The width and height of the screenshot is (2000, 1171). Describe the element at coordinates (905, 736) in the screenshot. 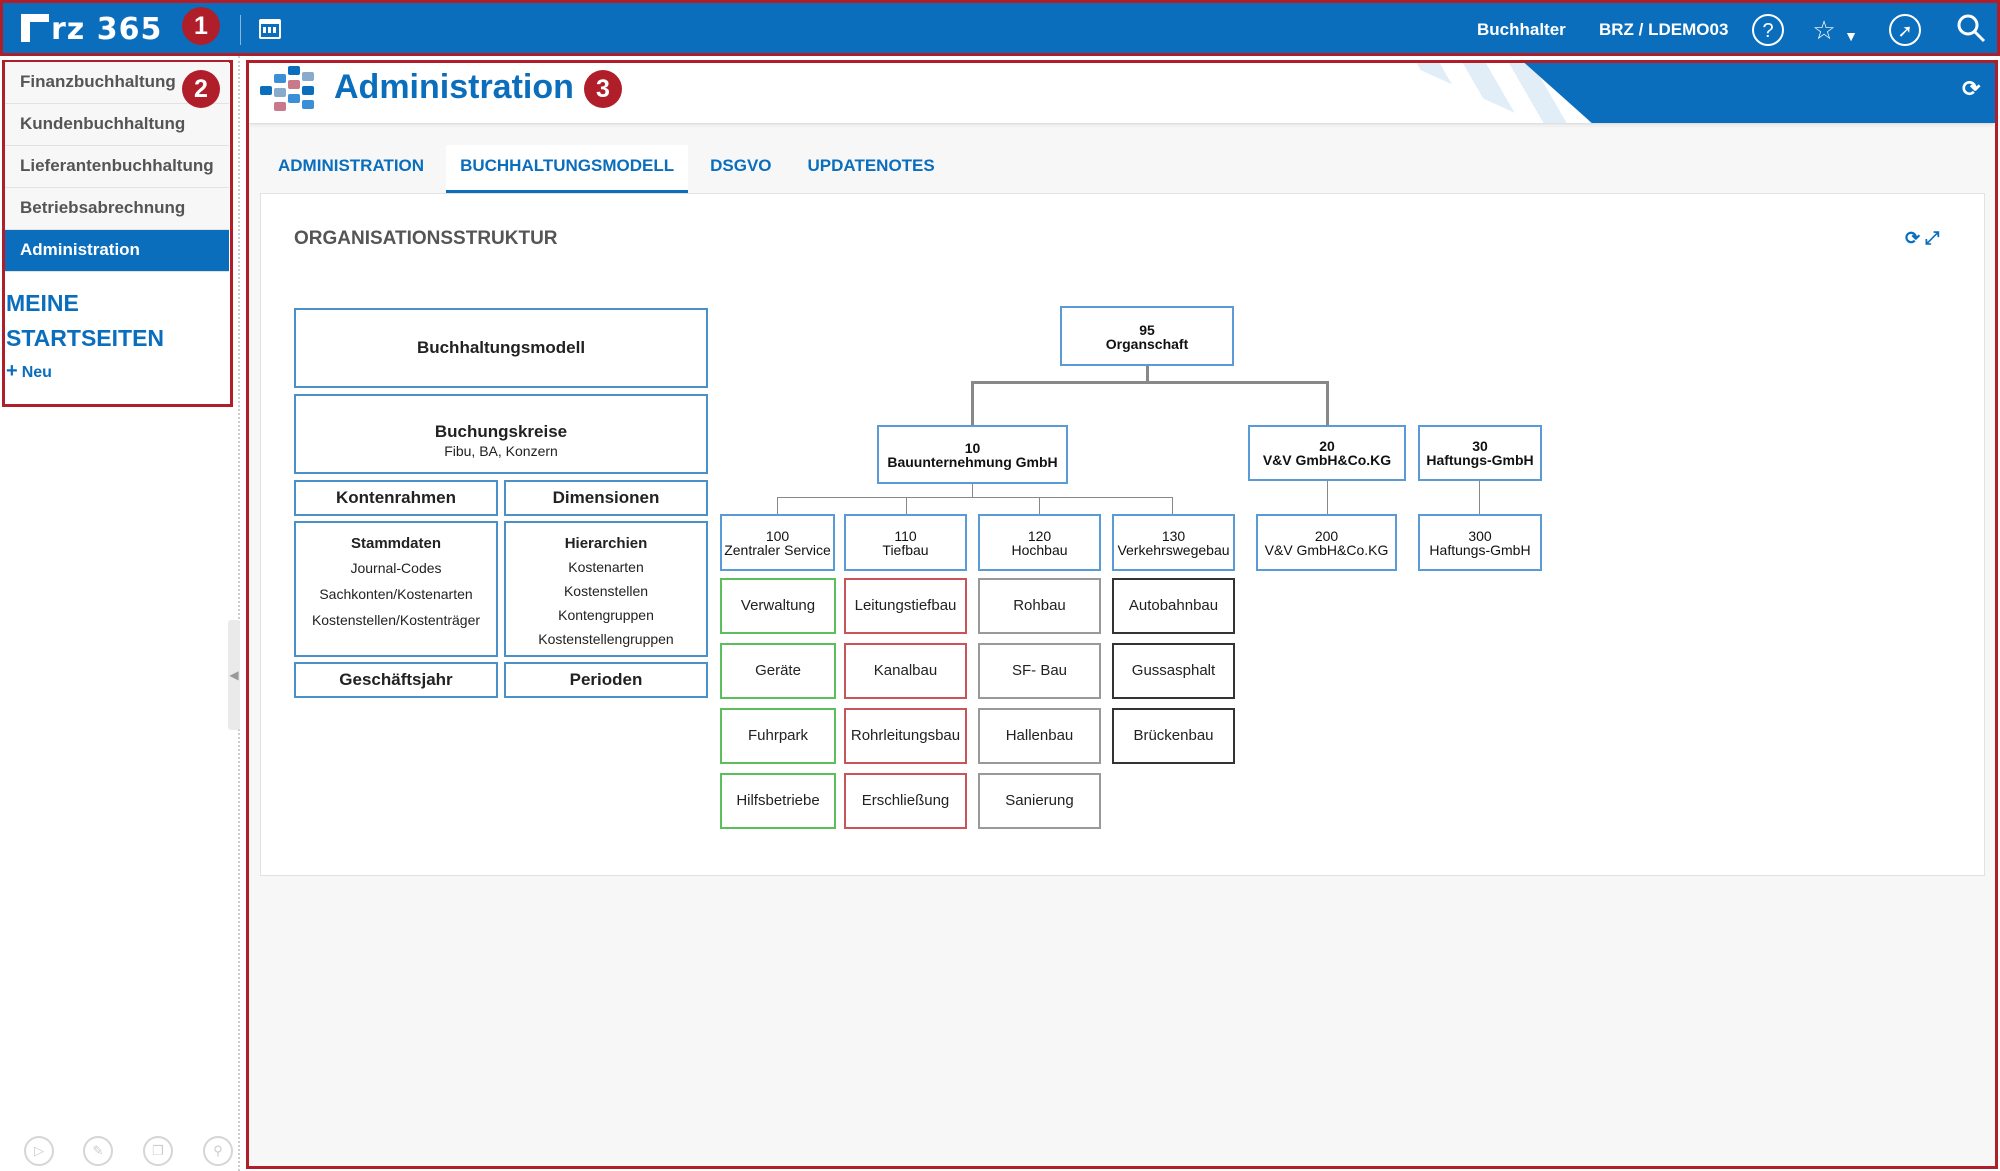

I see `leaf-rohrleitungsbau: Rohrleitungsbau` at that location.